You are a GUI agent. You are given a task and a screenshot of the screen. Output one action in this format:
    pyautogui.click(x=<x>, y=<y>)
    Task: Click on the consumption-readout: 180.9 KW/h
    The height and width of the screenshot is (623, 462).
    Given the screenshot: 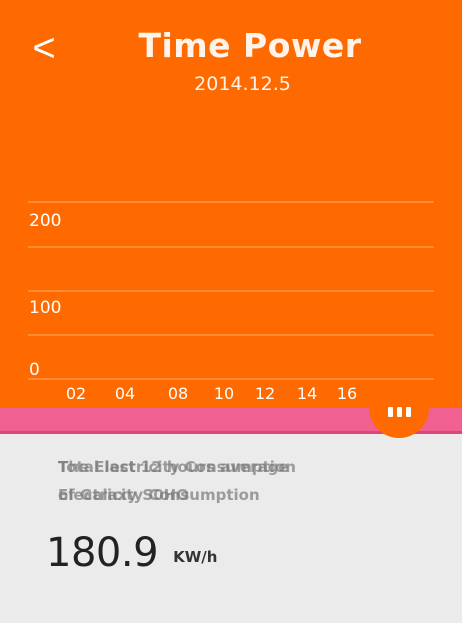 What is the action you would take?
    pyautogui.click(x=131, y=553)
    